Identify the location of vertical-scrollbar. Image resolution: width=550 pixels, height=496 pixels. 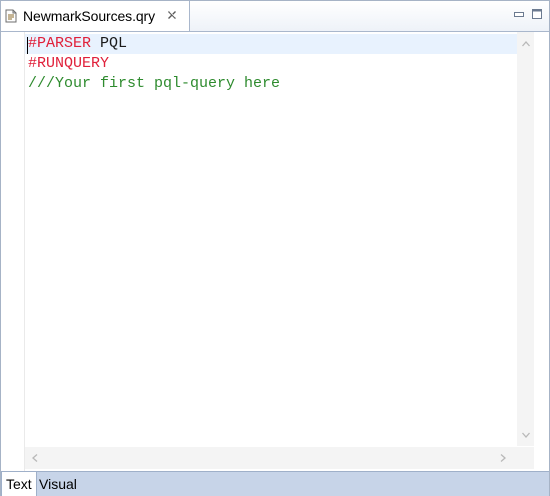
(525, 239).